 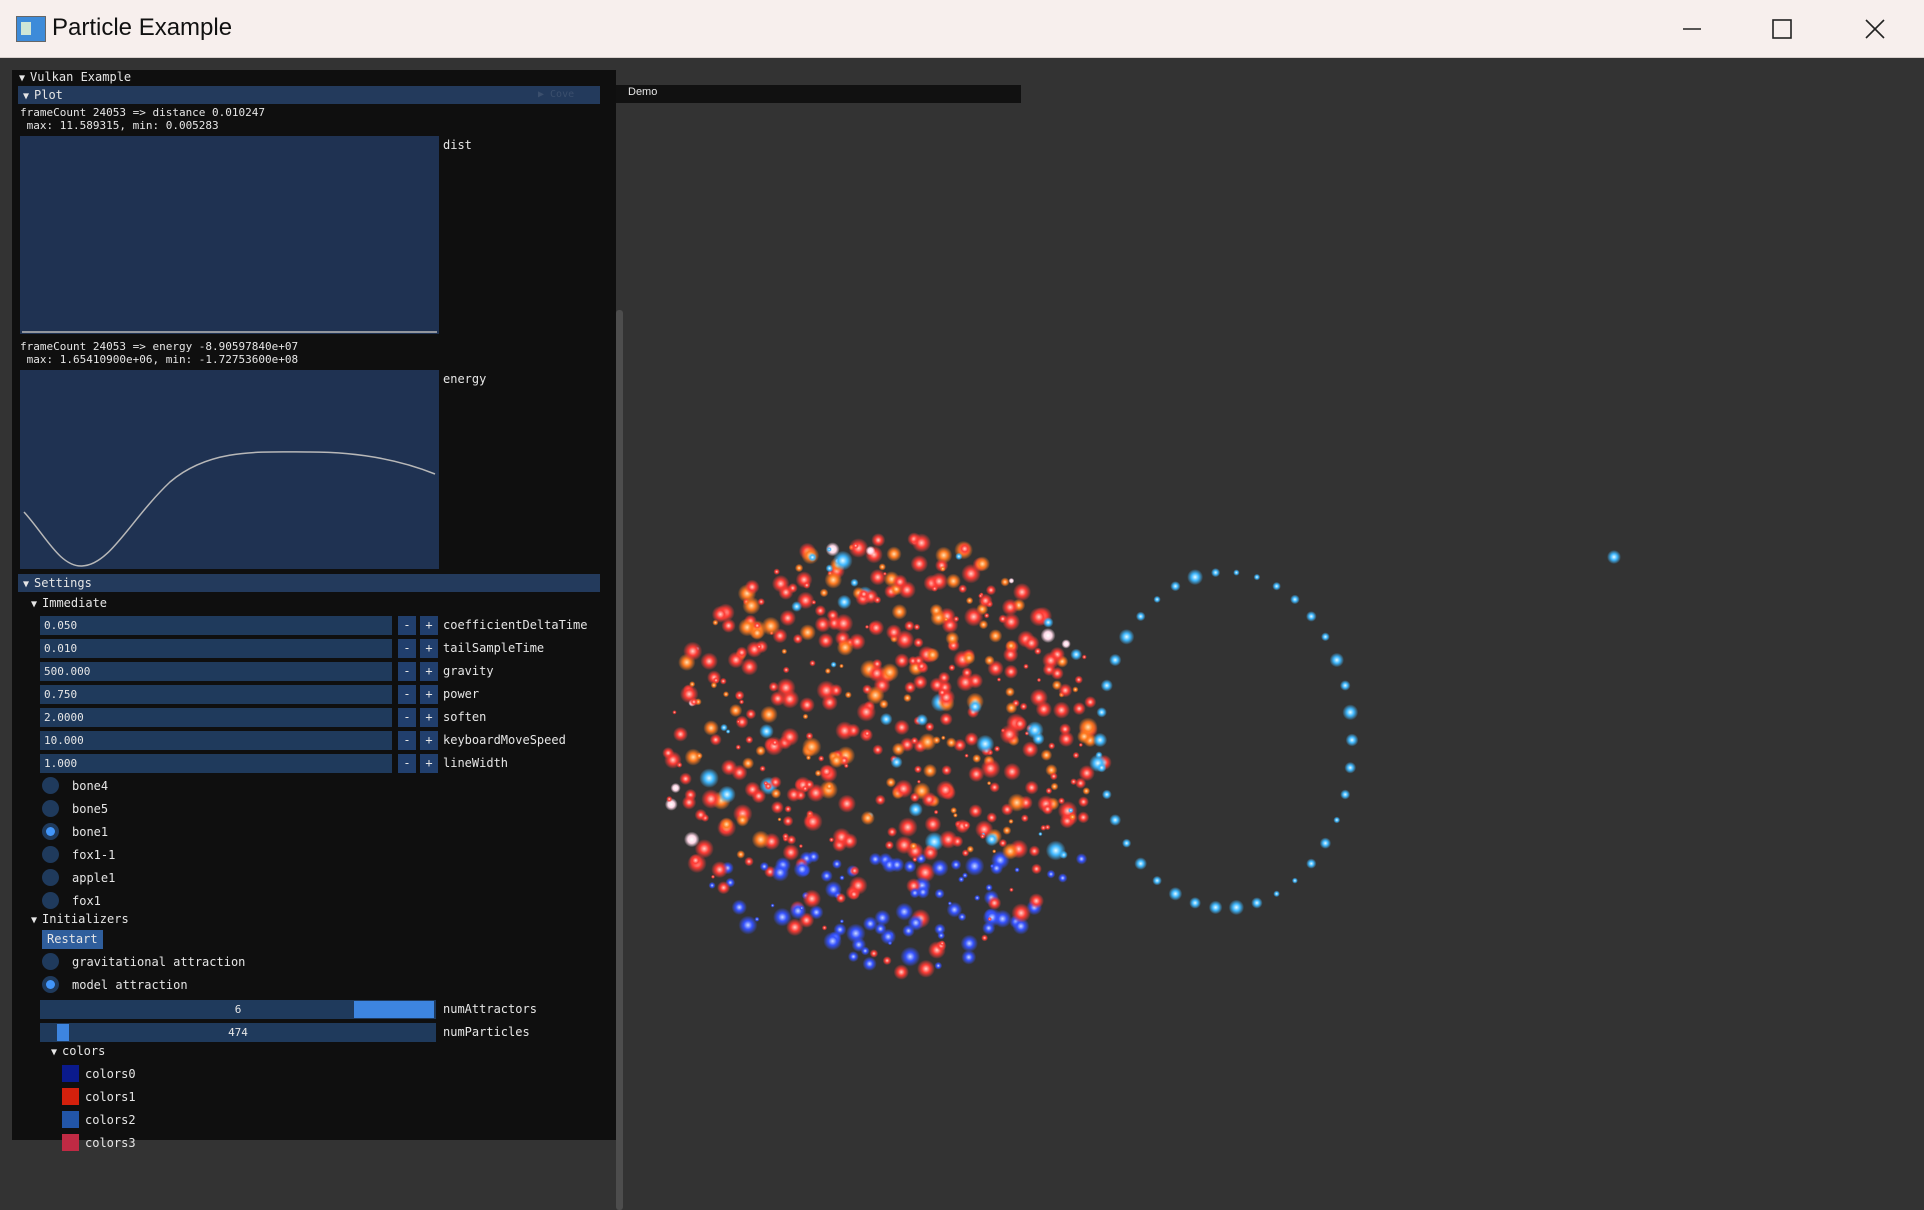 I want to click on model-radio-bone4: bone4, so click(x=140, y=786).